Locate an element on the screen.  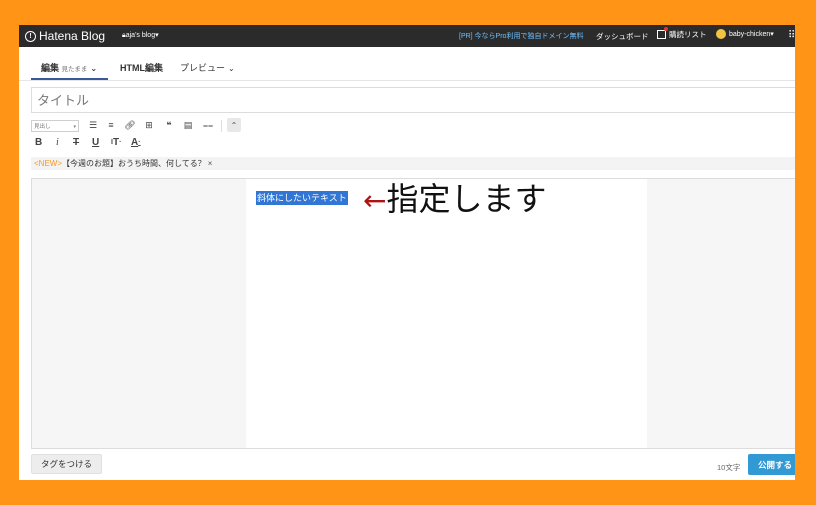
char-count: 10文字 is located at coordinates (729, 467).